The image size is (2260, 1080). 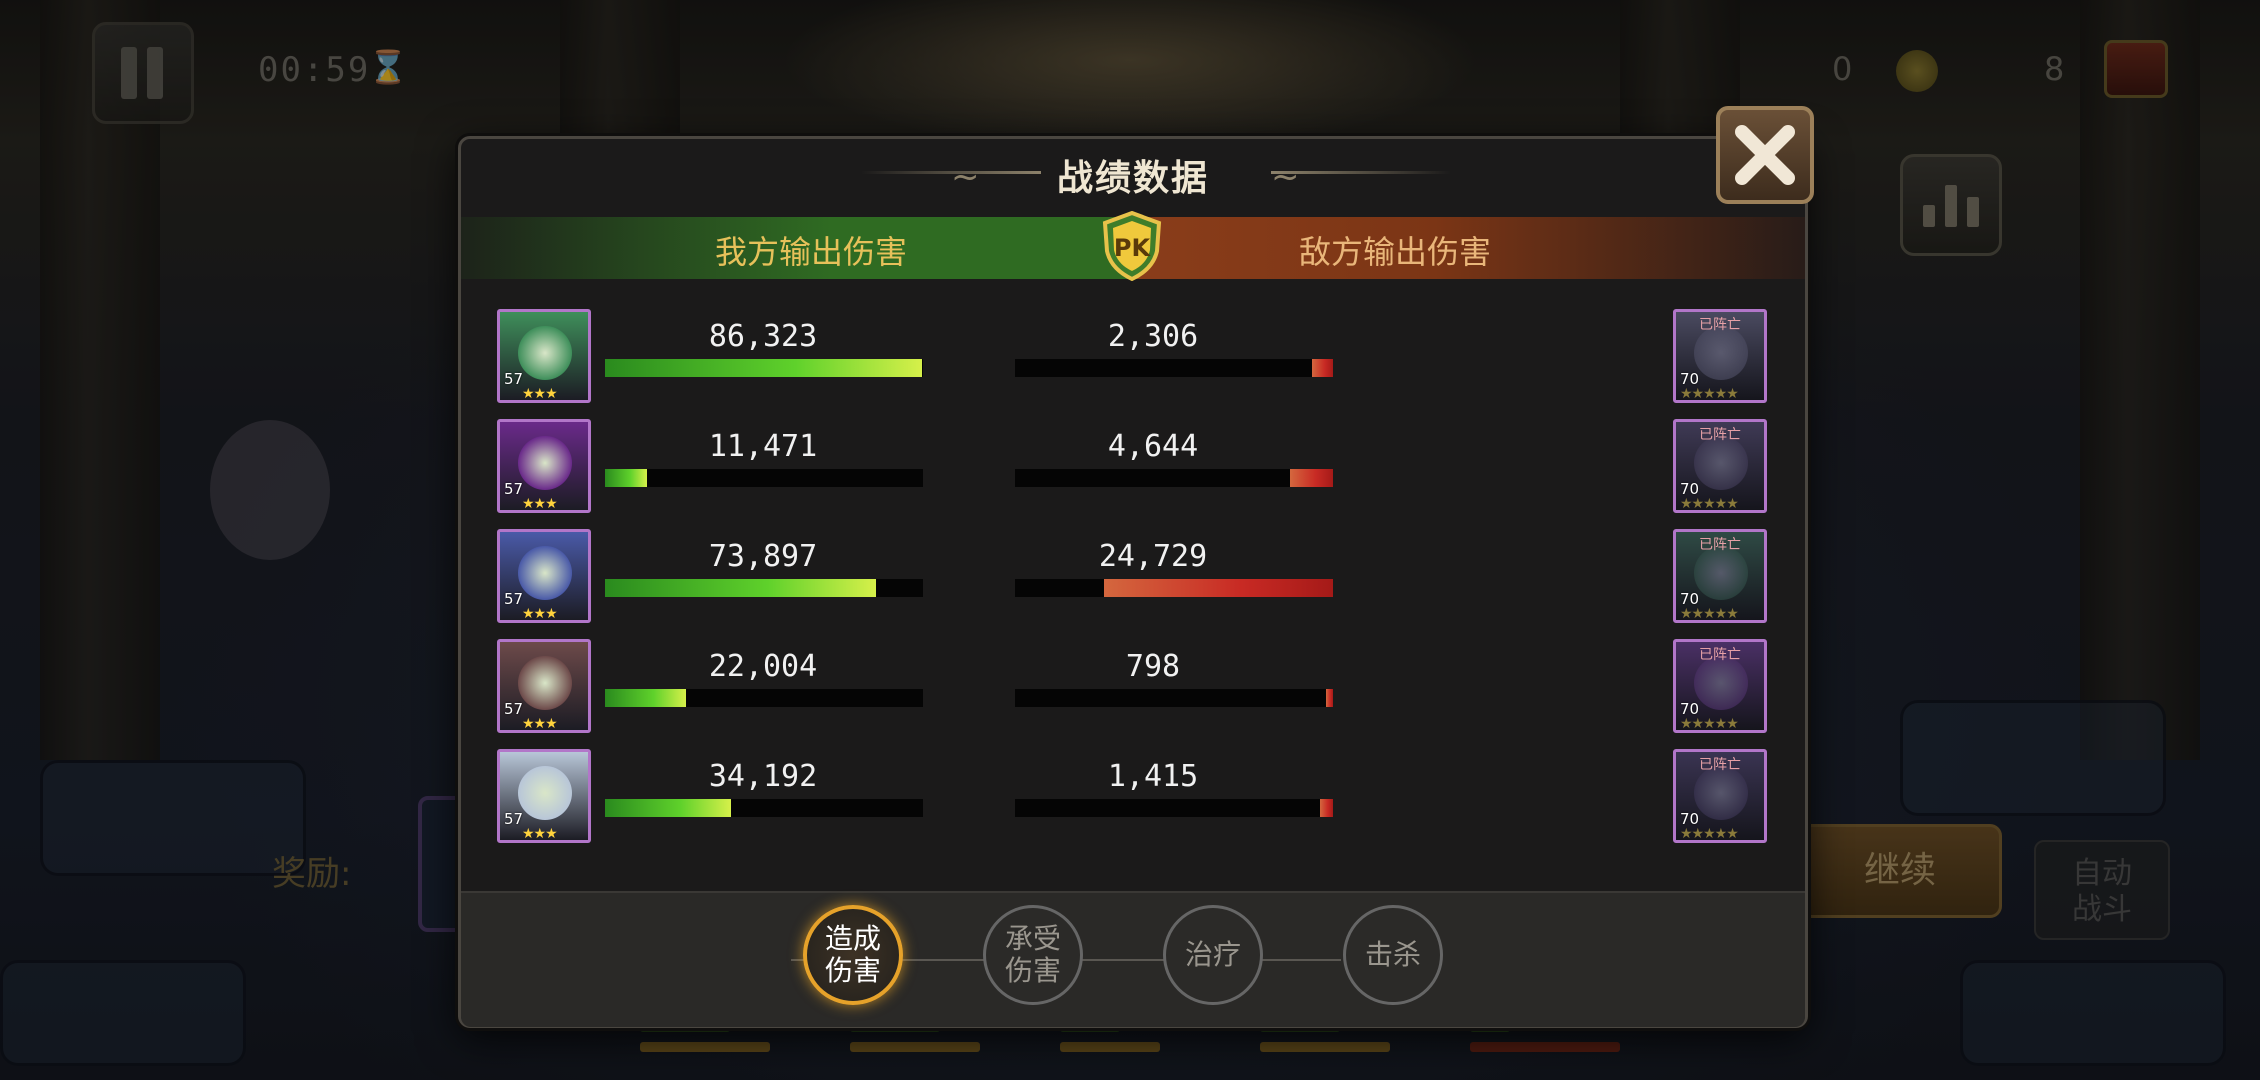 I want to click on ally-damage-value: 11,471, so click(x=763, y=446).